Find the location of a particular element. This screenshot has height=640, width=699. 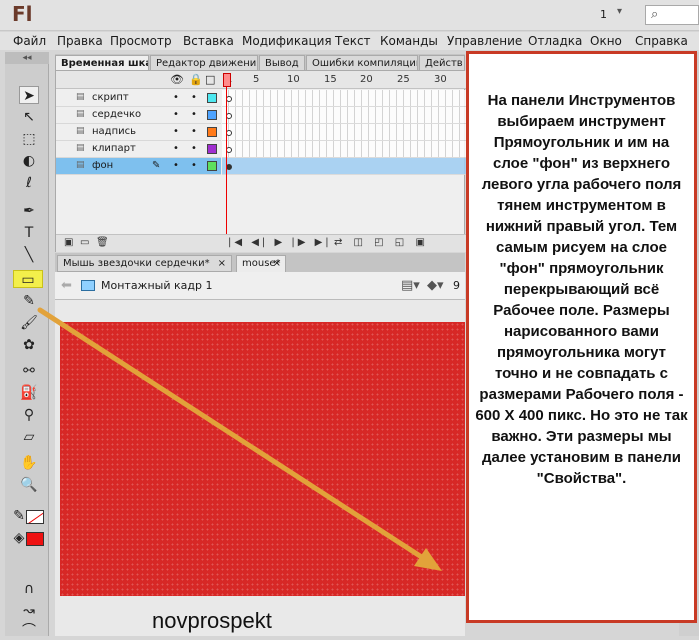

pencil-tool-icon: ✎ is located at coordinates (29, 301).